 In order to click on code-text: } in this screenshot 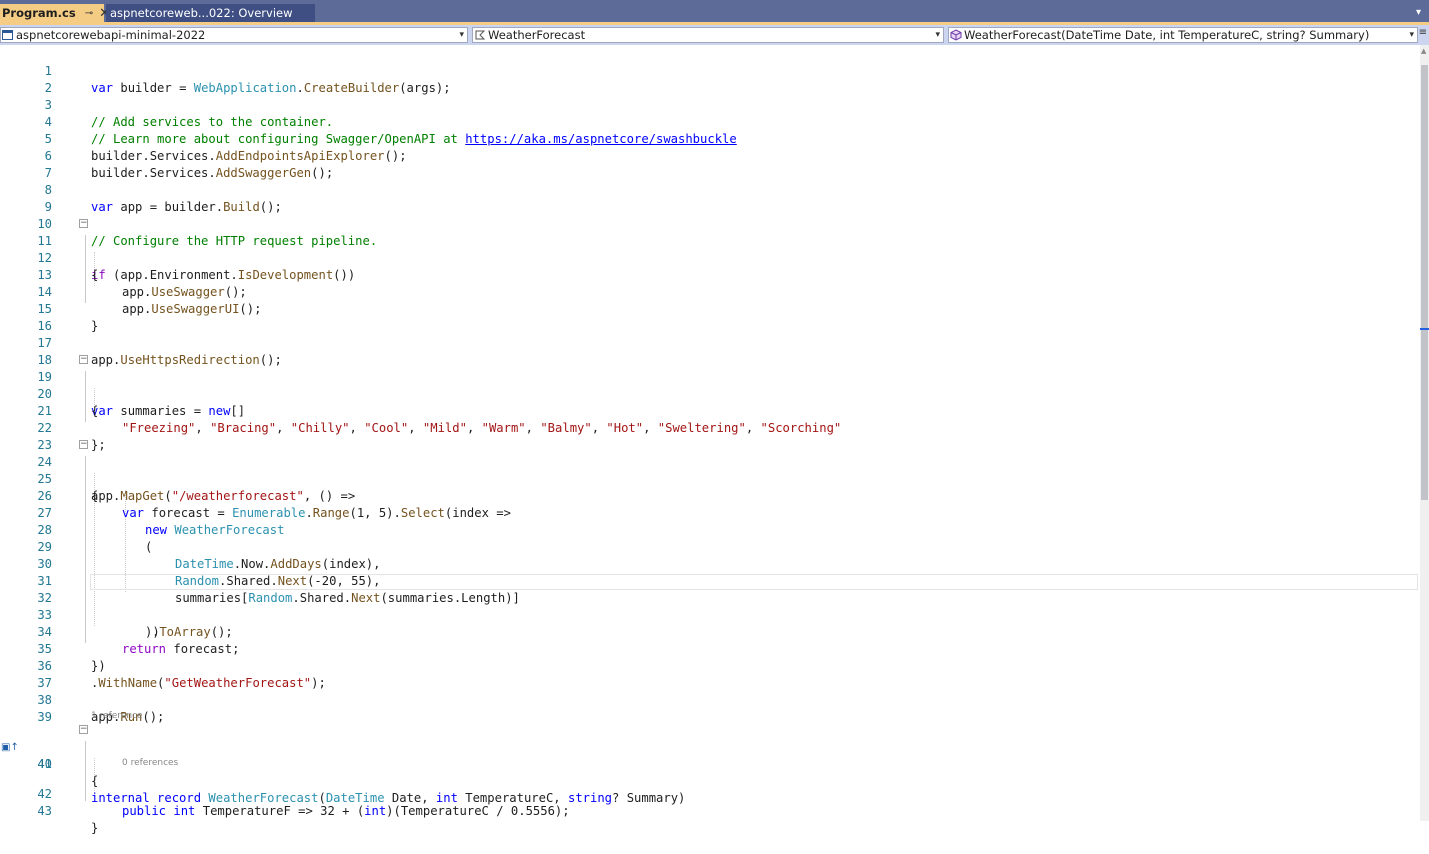, I will do `click(95, 828)`.